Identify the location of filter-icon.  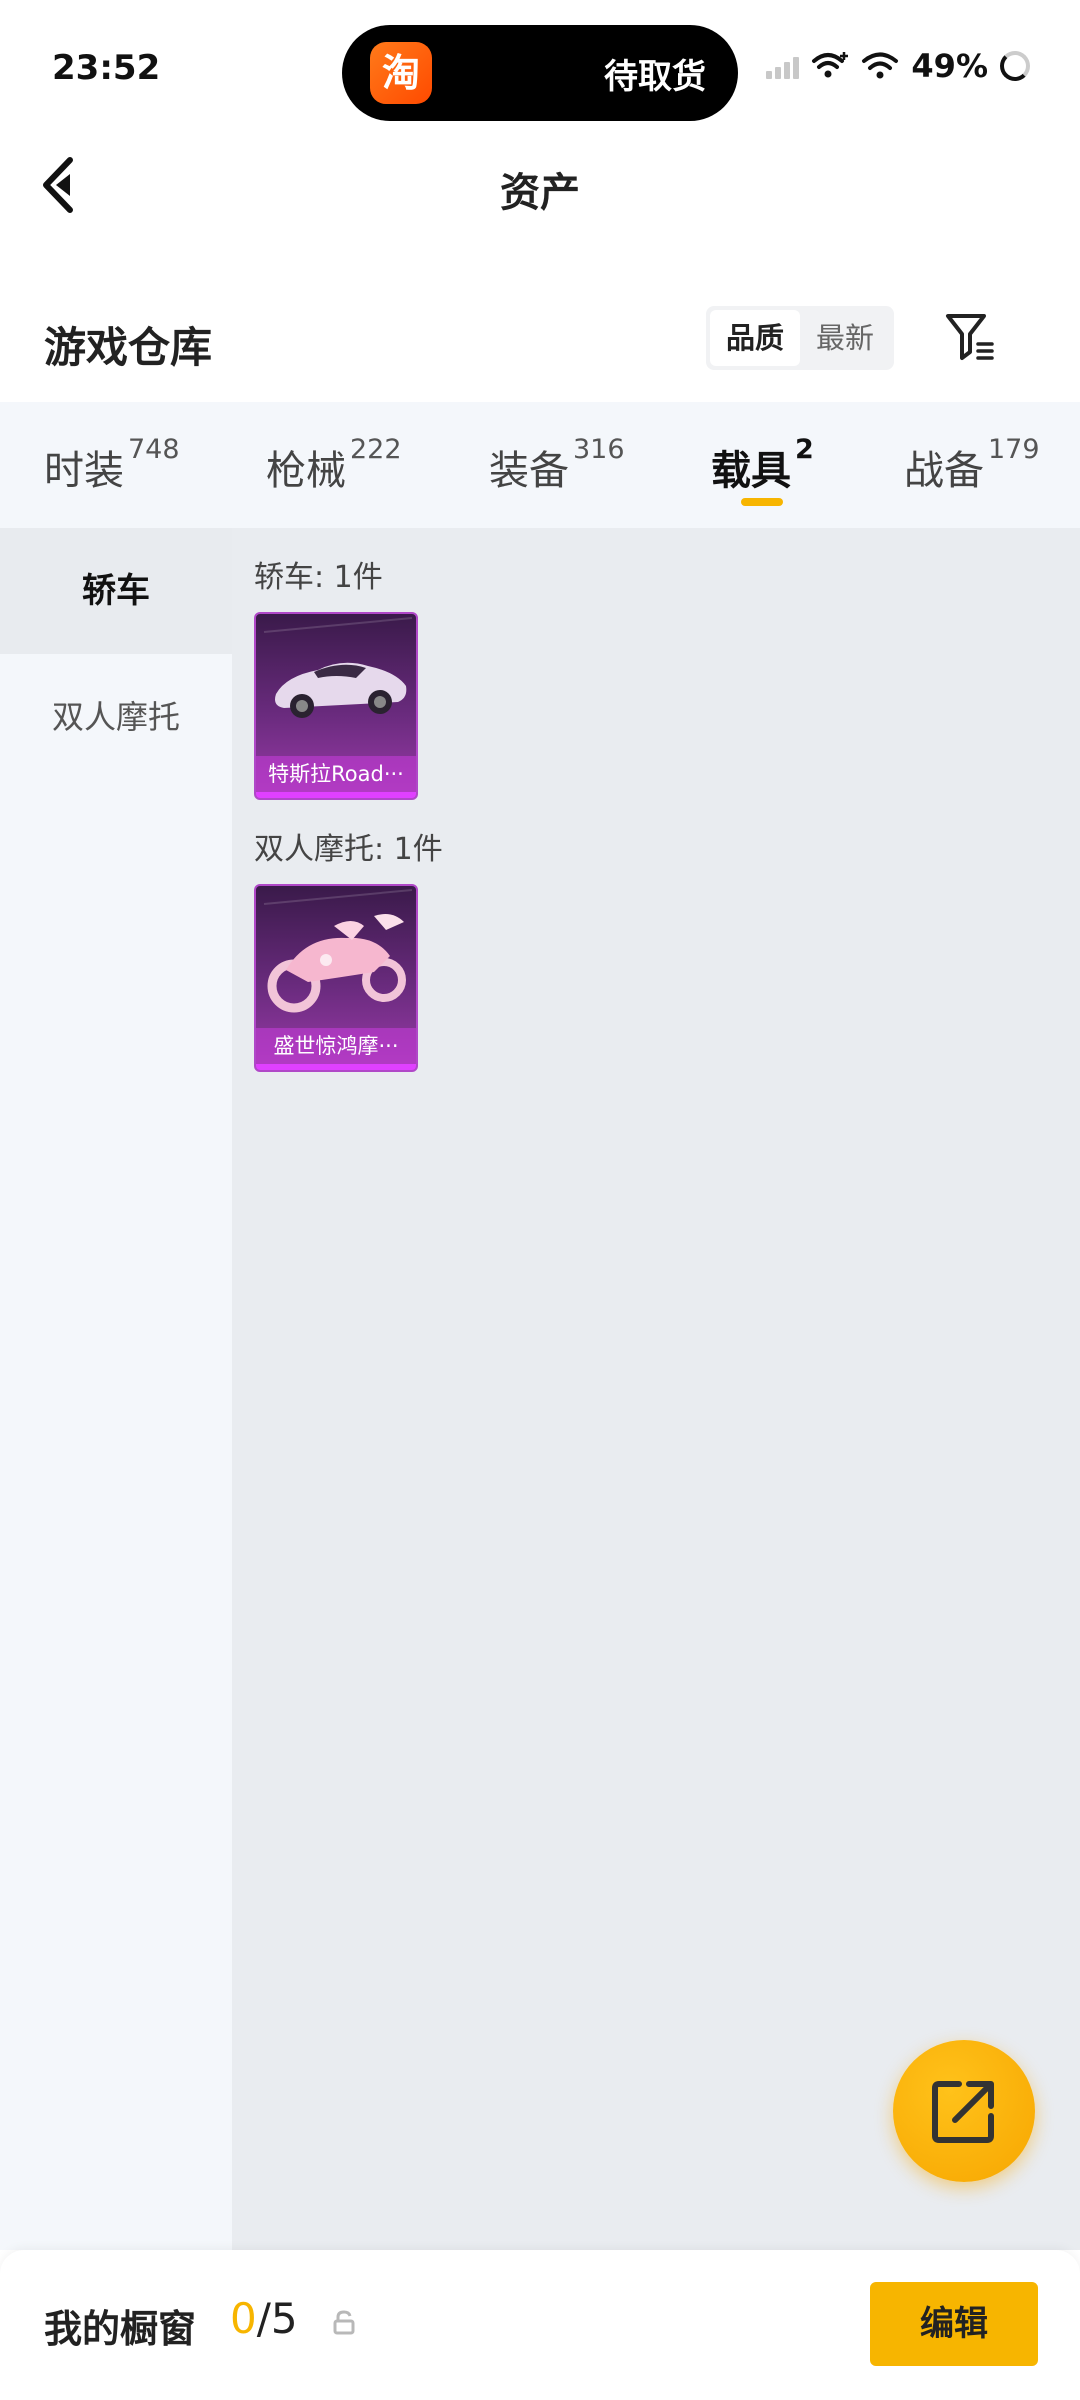
(970, 337).